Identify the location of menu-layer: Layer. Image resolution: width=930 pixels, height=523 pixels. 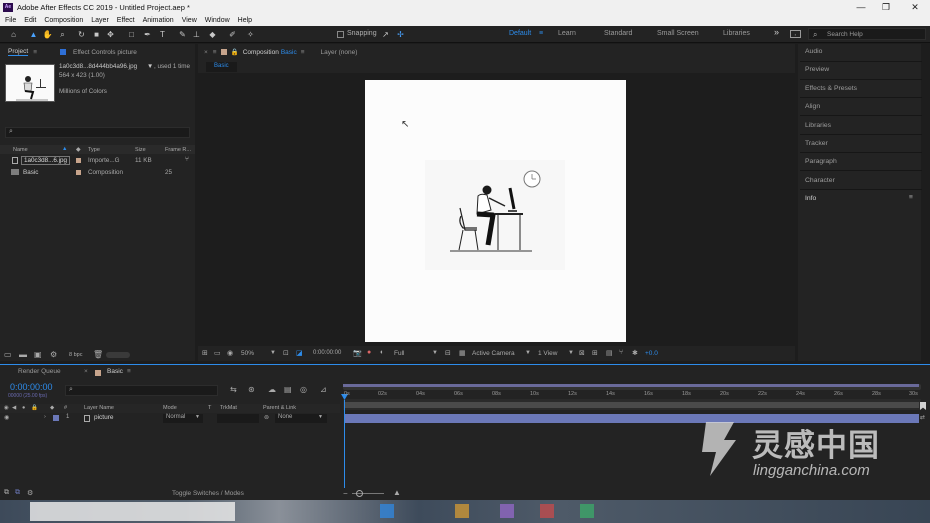
(100, 20).